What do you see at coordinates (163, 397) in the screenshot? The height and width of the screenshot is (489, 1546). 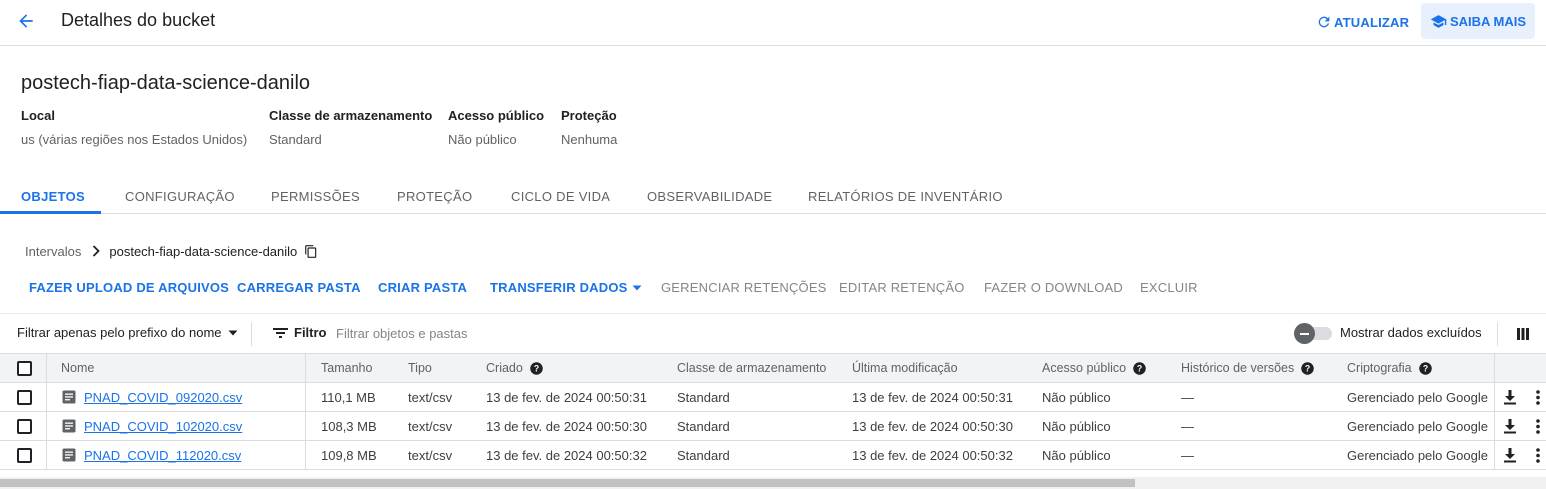 I see `file-name-link: PNAD_COVID_092020.csv` at bounding box center [163, 397].